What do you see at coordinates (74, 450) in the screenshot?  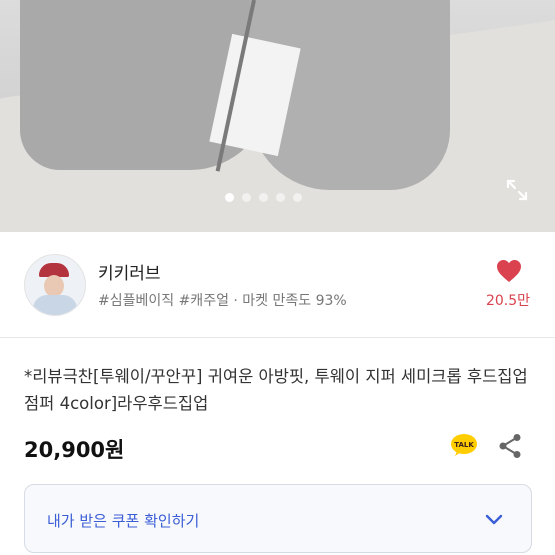 I see `product-price: 20,900원` at bounding box center [74, 450].